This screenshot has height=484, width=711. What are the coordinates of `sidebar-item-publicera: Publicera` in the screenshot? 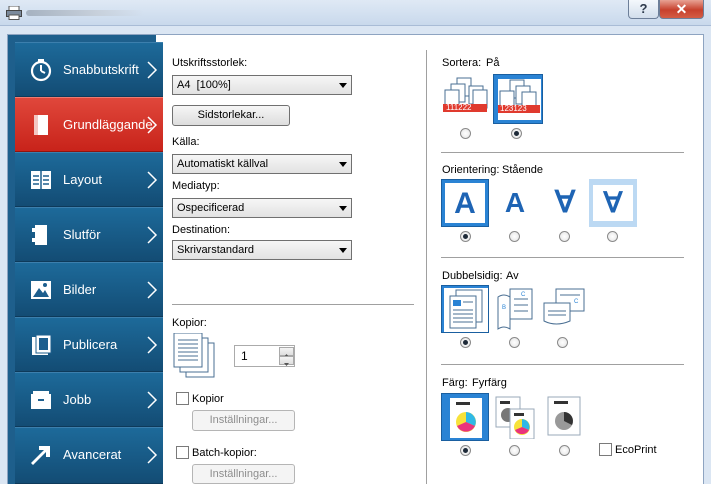 It's located at (89, 344).